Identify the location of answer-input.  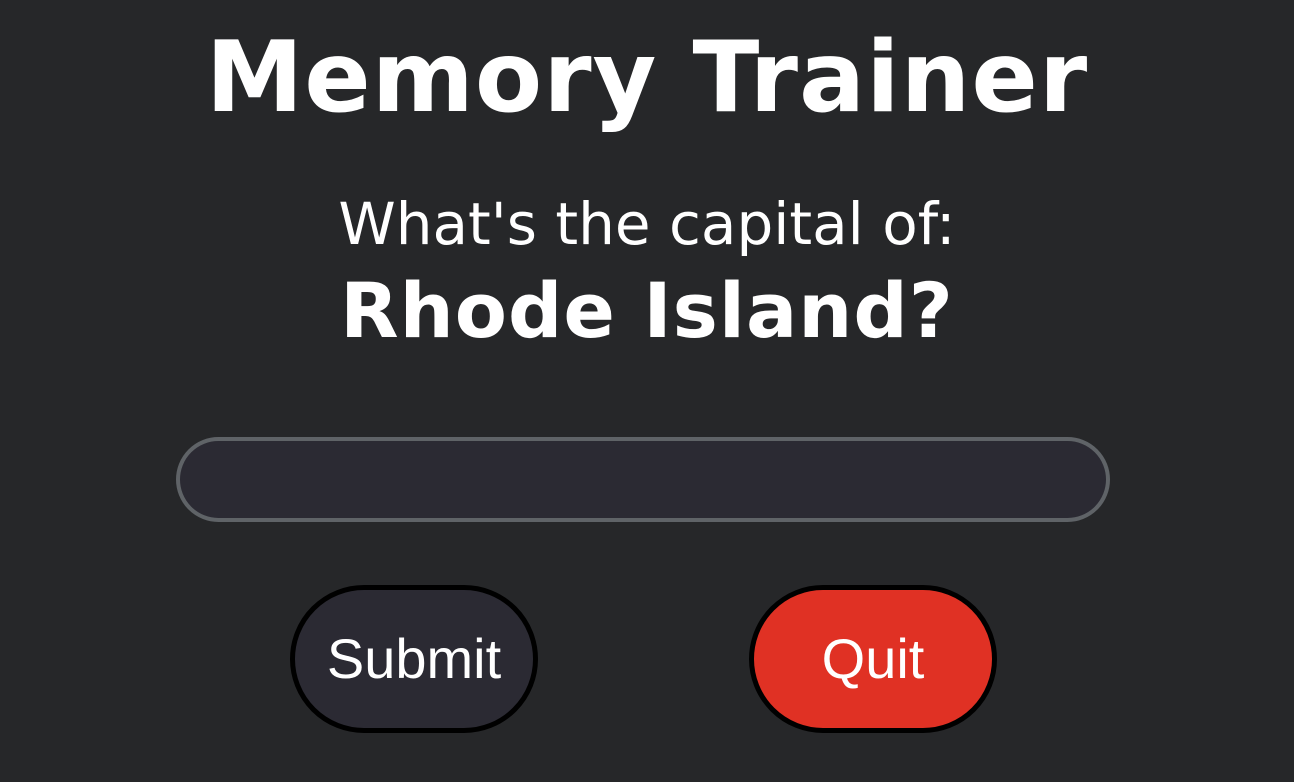
(643, 479).